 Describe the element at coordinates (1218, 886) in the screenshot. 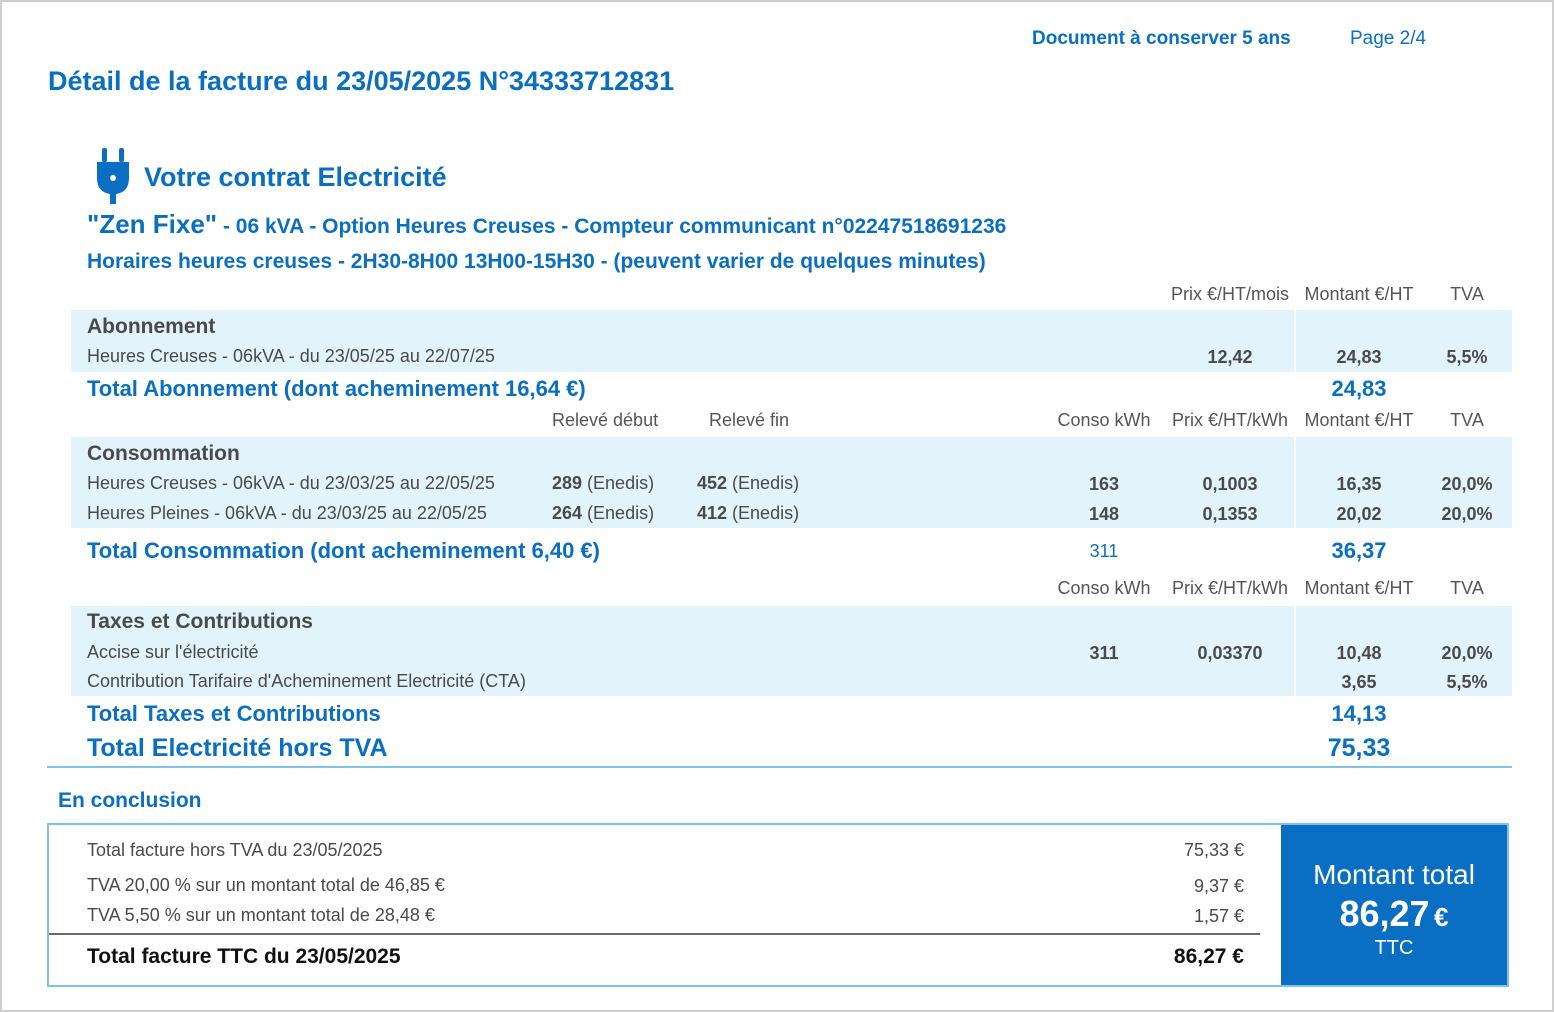

I see `conclusion-line-value: 9,37 €` at that location.